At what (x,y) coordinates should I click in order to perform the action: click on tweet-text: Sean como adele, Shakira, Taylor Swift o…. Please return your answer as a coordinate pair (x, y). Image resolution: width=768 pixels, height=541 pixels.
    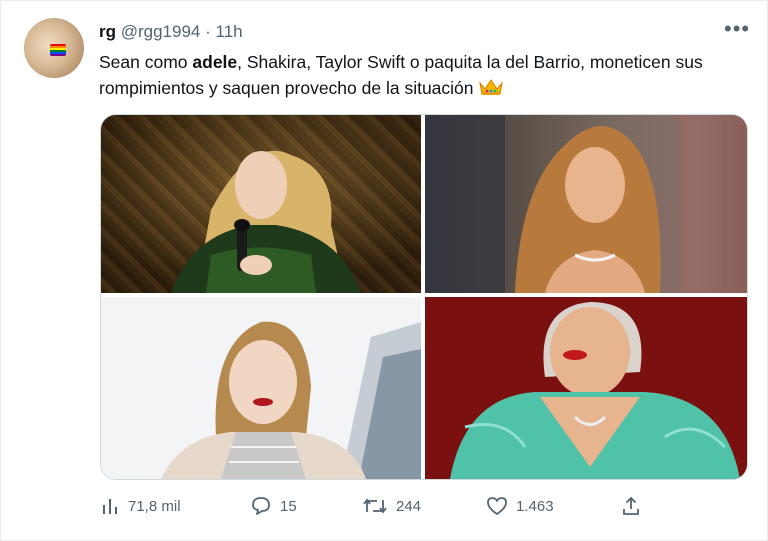
    Looking at the image, I should click on (419, 76).